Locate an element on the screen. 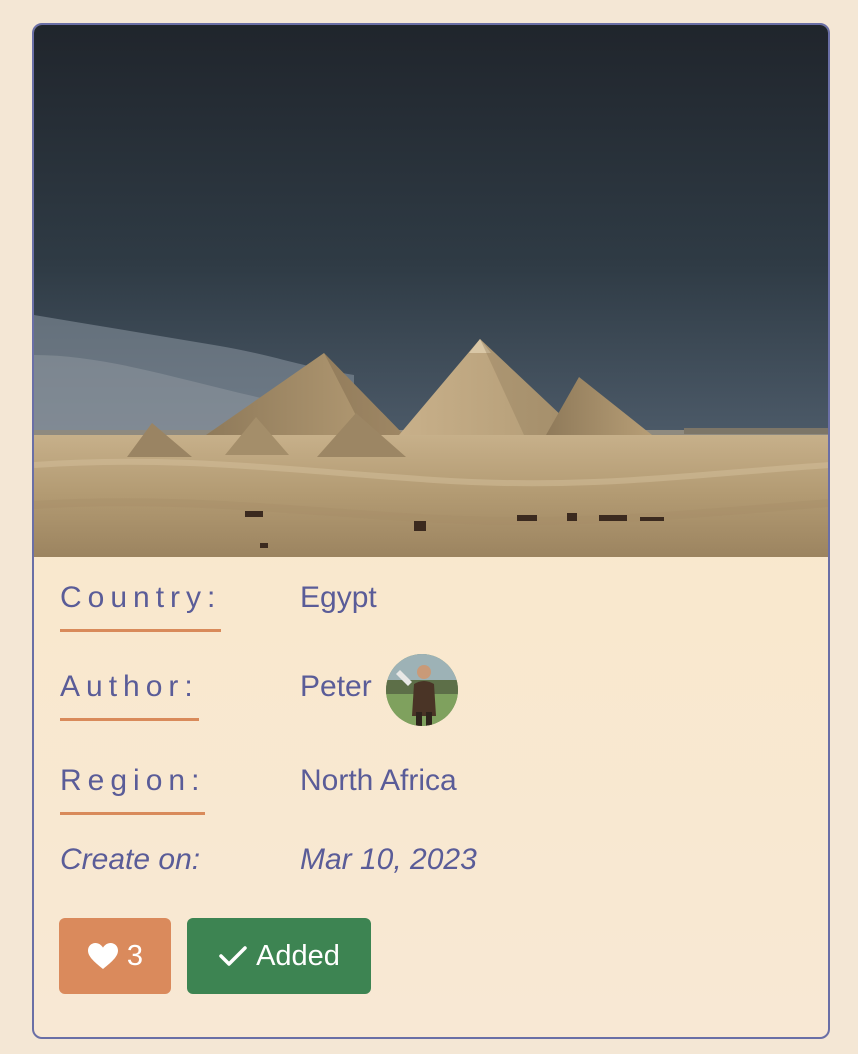  country-label-wrap: Country: is located at coordinates (141, 606).